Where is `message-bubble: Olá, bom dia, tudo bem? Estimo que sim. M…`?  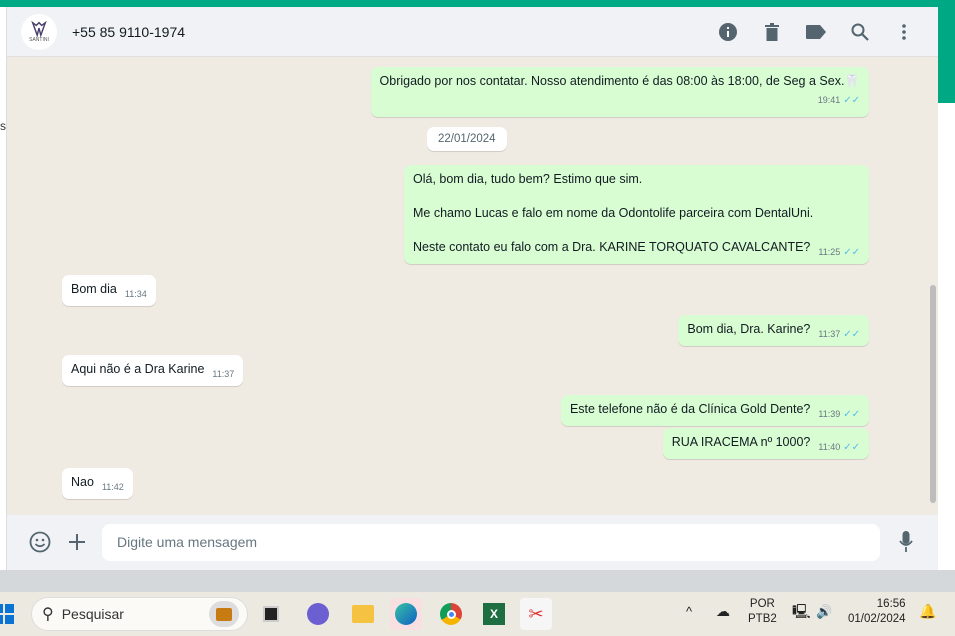
message-bubble: Olá, bom dia, tudo bem? Estimo que sim. M… is located at coordinates (636, 214).